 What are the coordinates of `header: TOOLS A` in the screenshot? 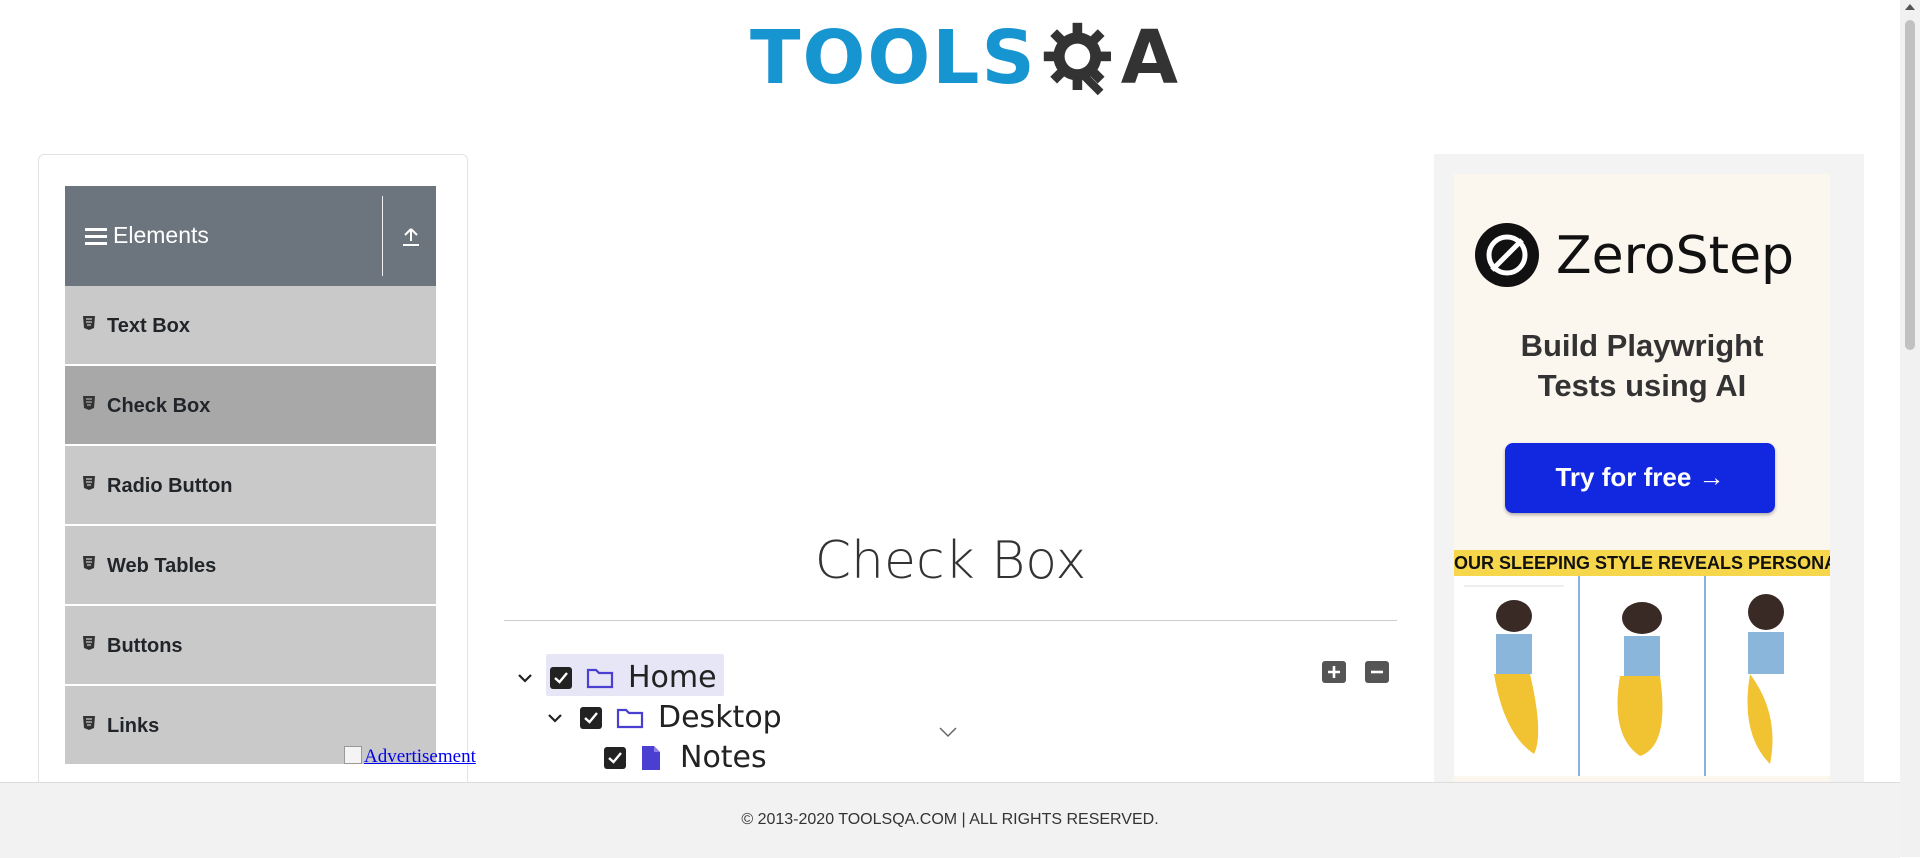 It's located at (950, 60).